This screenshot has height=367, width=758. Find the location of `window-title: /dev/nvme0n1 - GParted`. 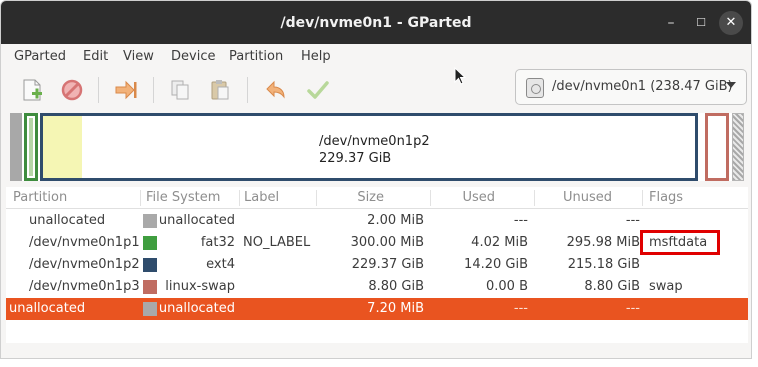

window-title: /dev/nvme0n1 - GParted is located at coordinates (376, 23).